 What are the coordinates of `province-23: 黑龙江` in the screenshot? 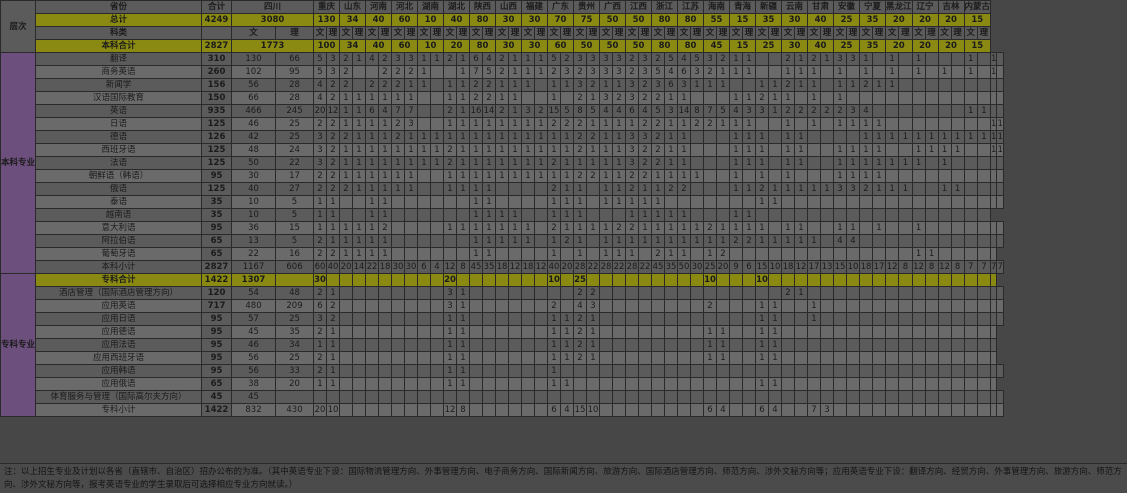 It's located at (899, 7).